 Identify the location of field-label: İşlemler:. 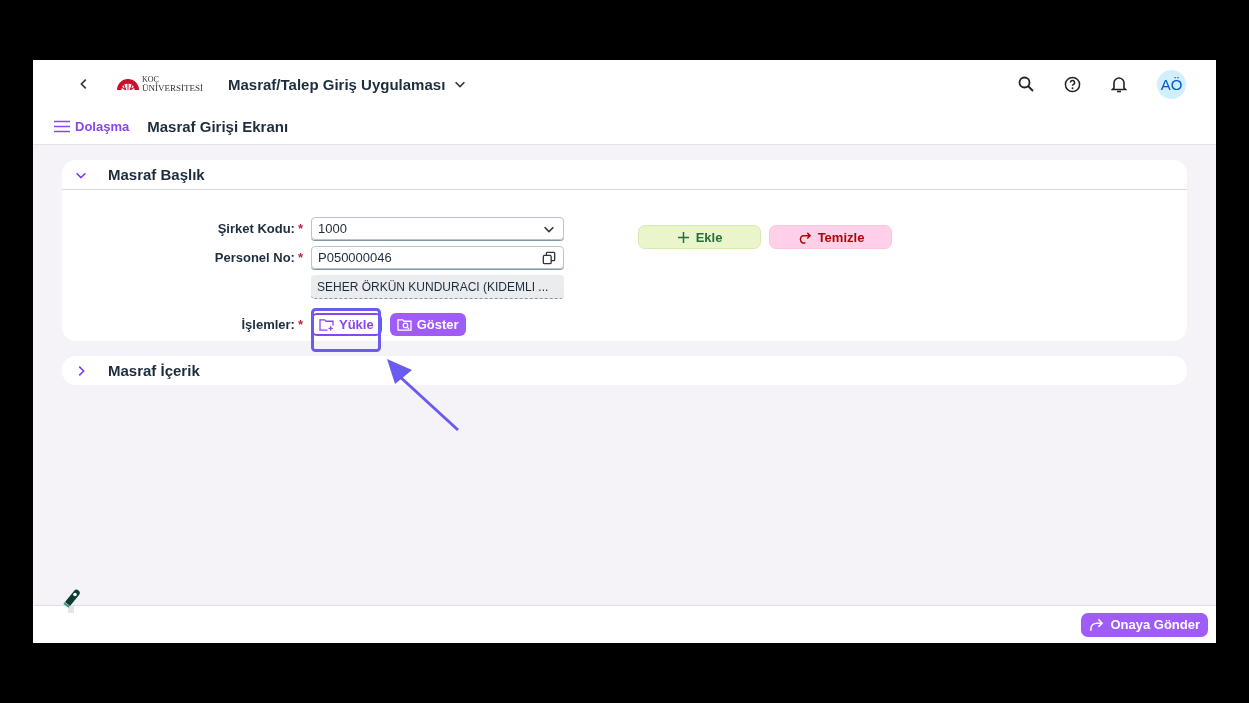
(268, 324).